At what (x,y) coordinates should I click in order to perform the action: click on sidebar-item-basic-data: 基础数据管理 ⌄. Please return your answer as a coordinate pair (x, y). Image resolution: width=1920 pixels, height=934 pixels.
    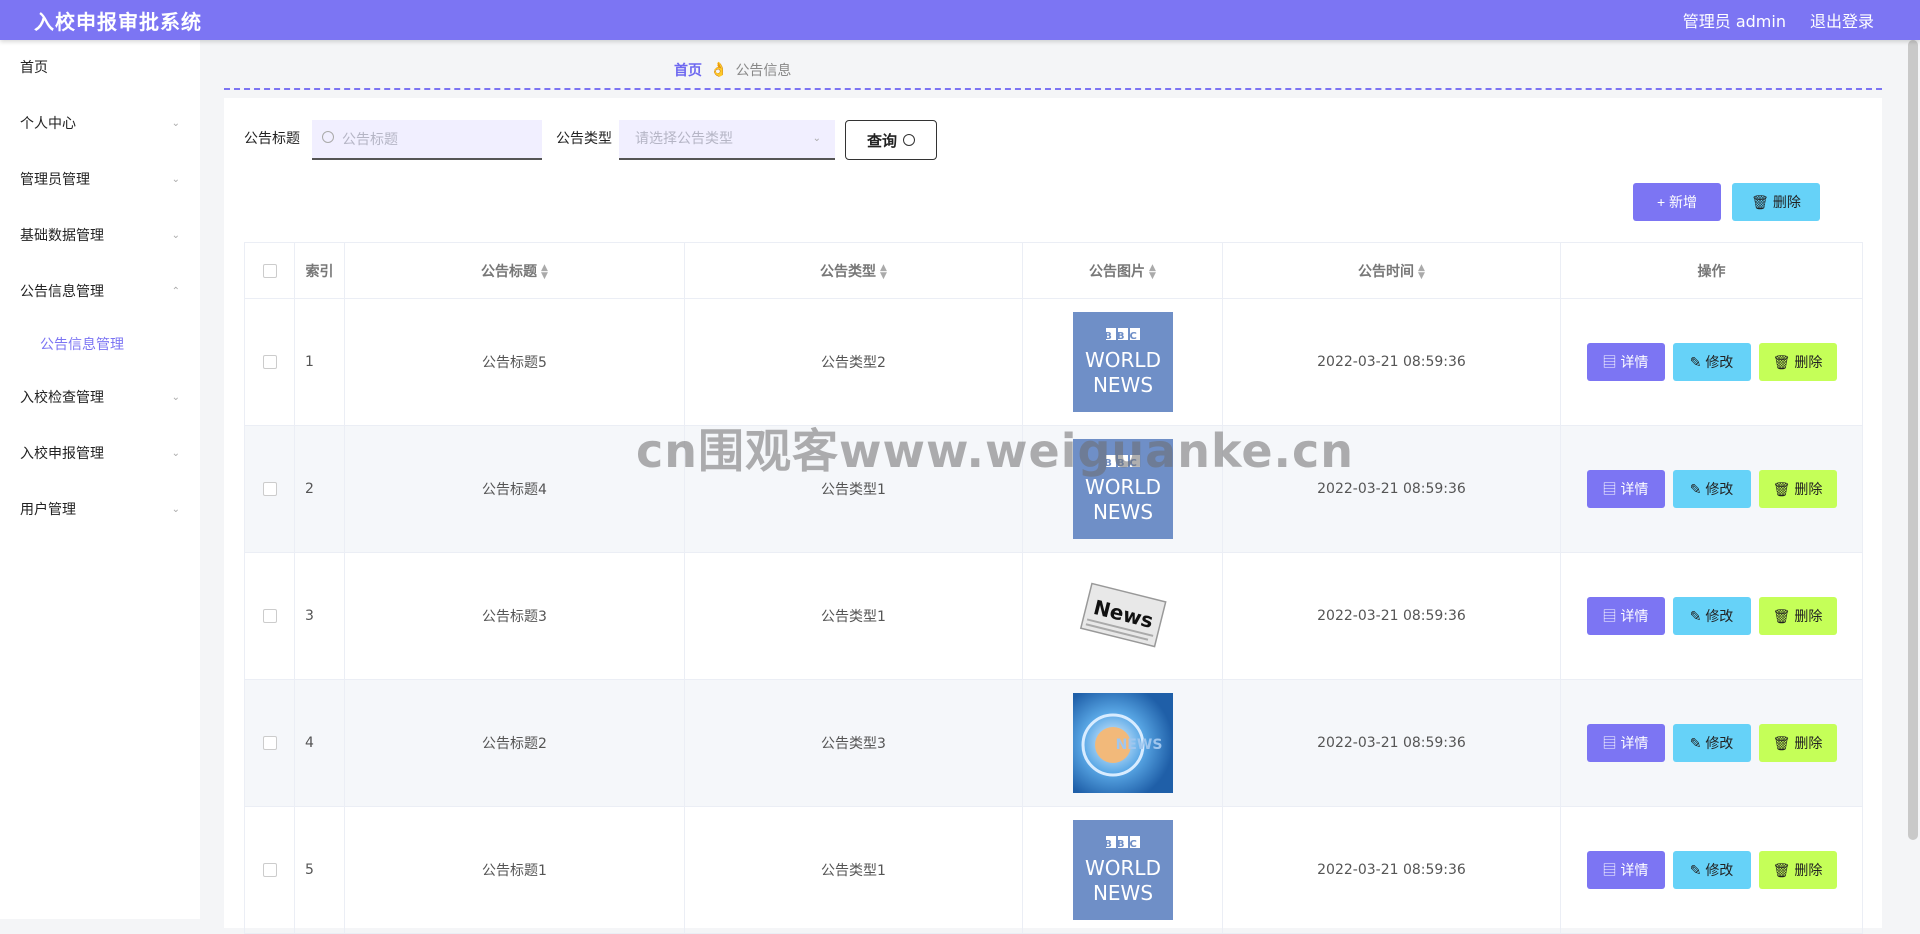
    Looking at the image, I should click on (100, 236).